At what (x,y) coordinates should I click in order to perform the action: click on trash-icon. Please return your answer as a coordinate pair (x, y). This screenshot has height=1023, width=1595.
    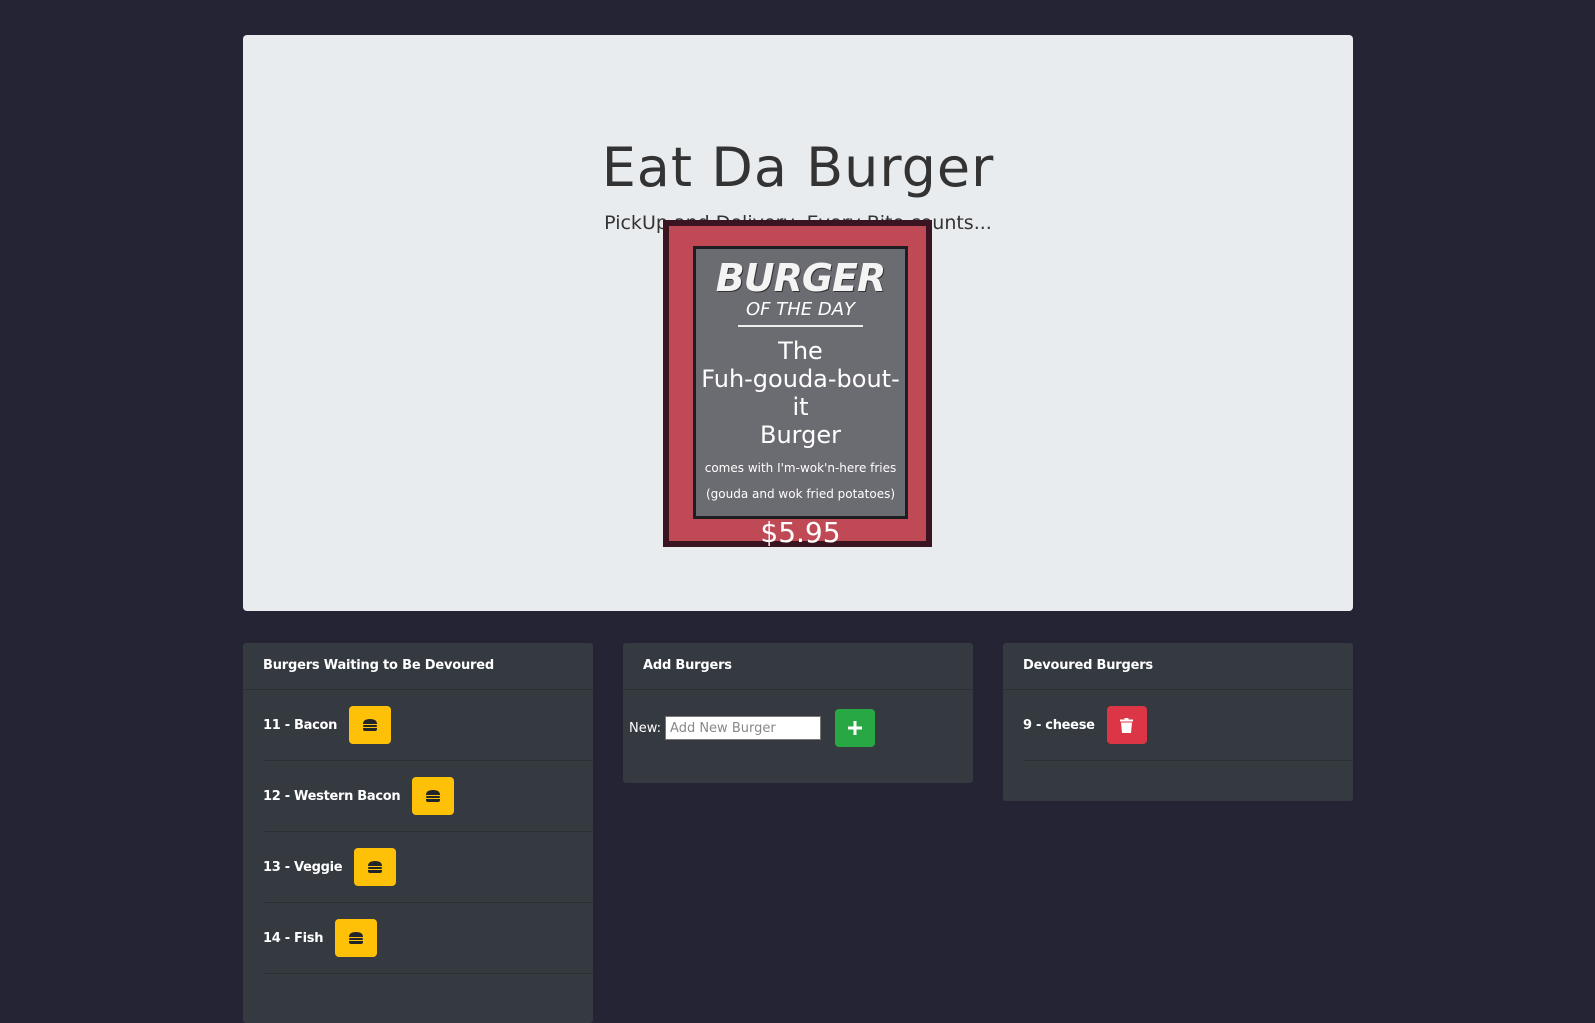
    Looking at the image, I should click on (1127, 725).